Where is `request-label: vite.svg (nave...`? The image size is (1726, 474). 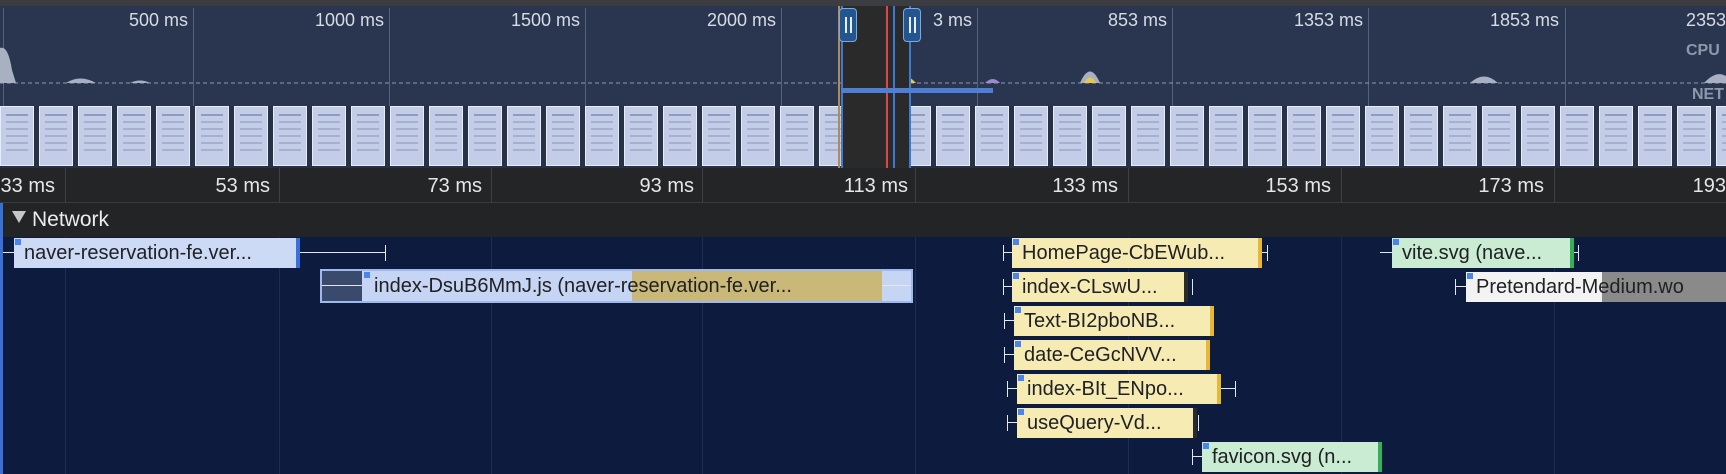
request-label: vite.svg (nave... is located at coordinates (1472, 253).